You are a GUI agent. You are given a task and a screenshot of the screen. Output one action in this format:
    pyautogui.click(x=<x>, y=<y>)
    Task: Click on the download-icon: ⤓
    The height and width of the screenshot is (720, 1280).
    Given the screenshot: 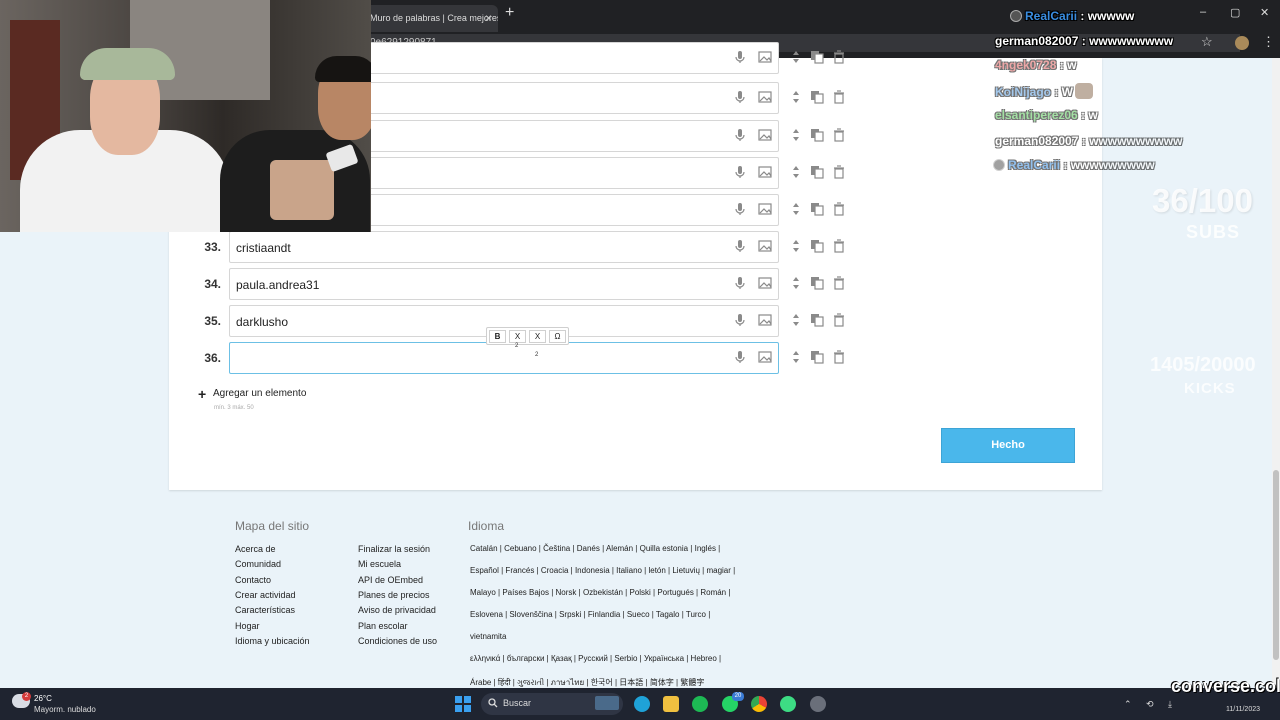 What is the action you would take?
    pyautogui.click(x=1170, y=704)
    